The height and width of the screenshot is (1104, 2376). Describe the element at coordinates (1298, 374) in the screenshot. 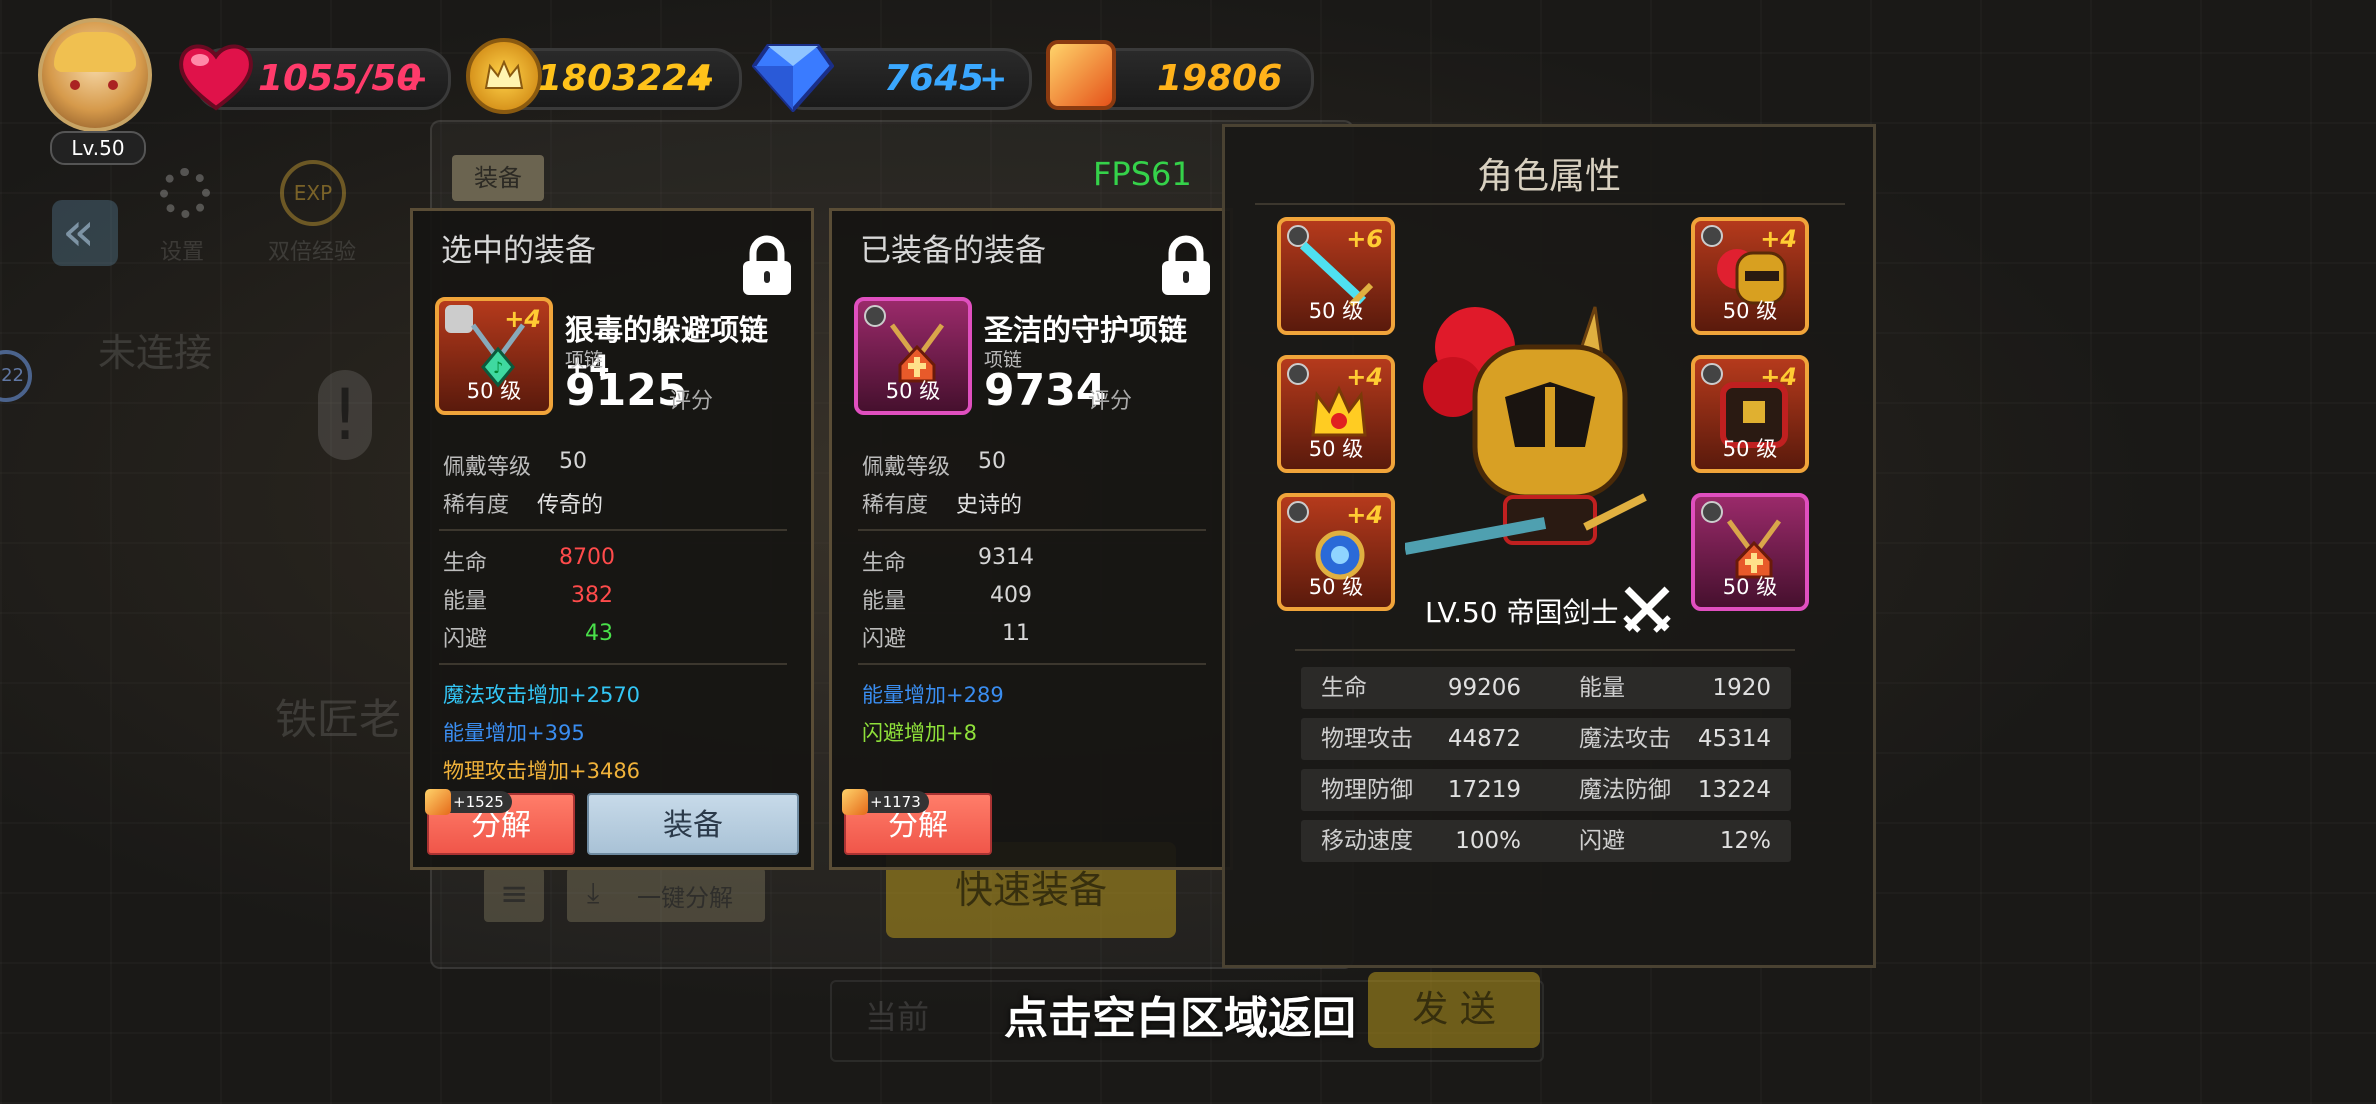

I see `skull-slot-icon` at that location.